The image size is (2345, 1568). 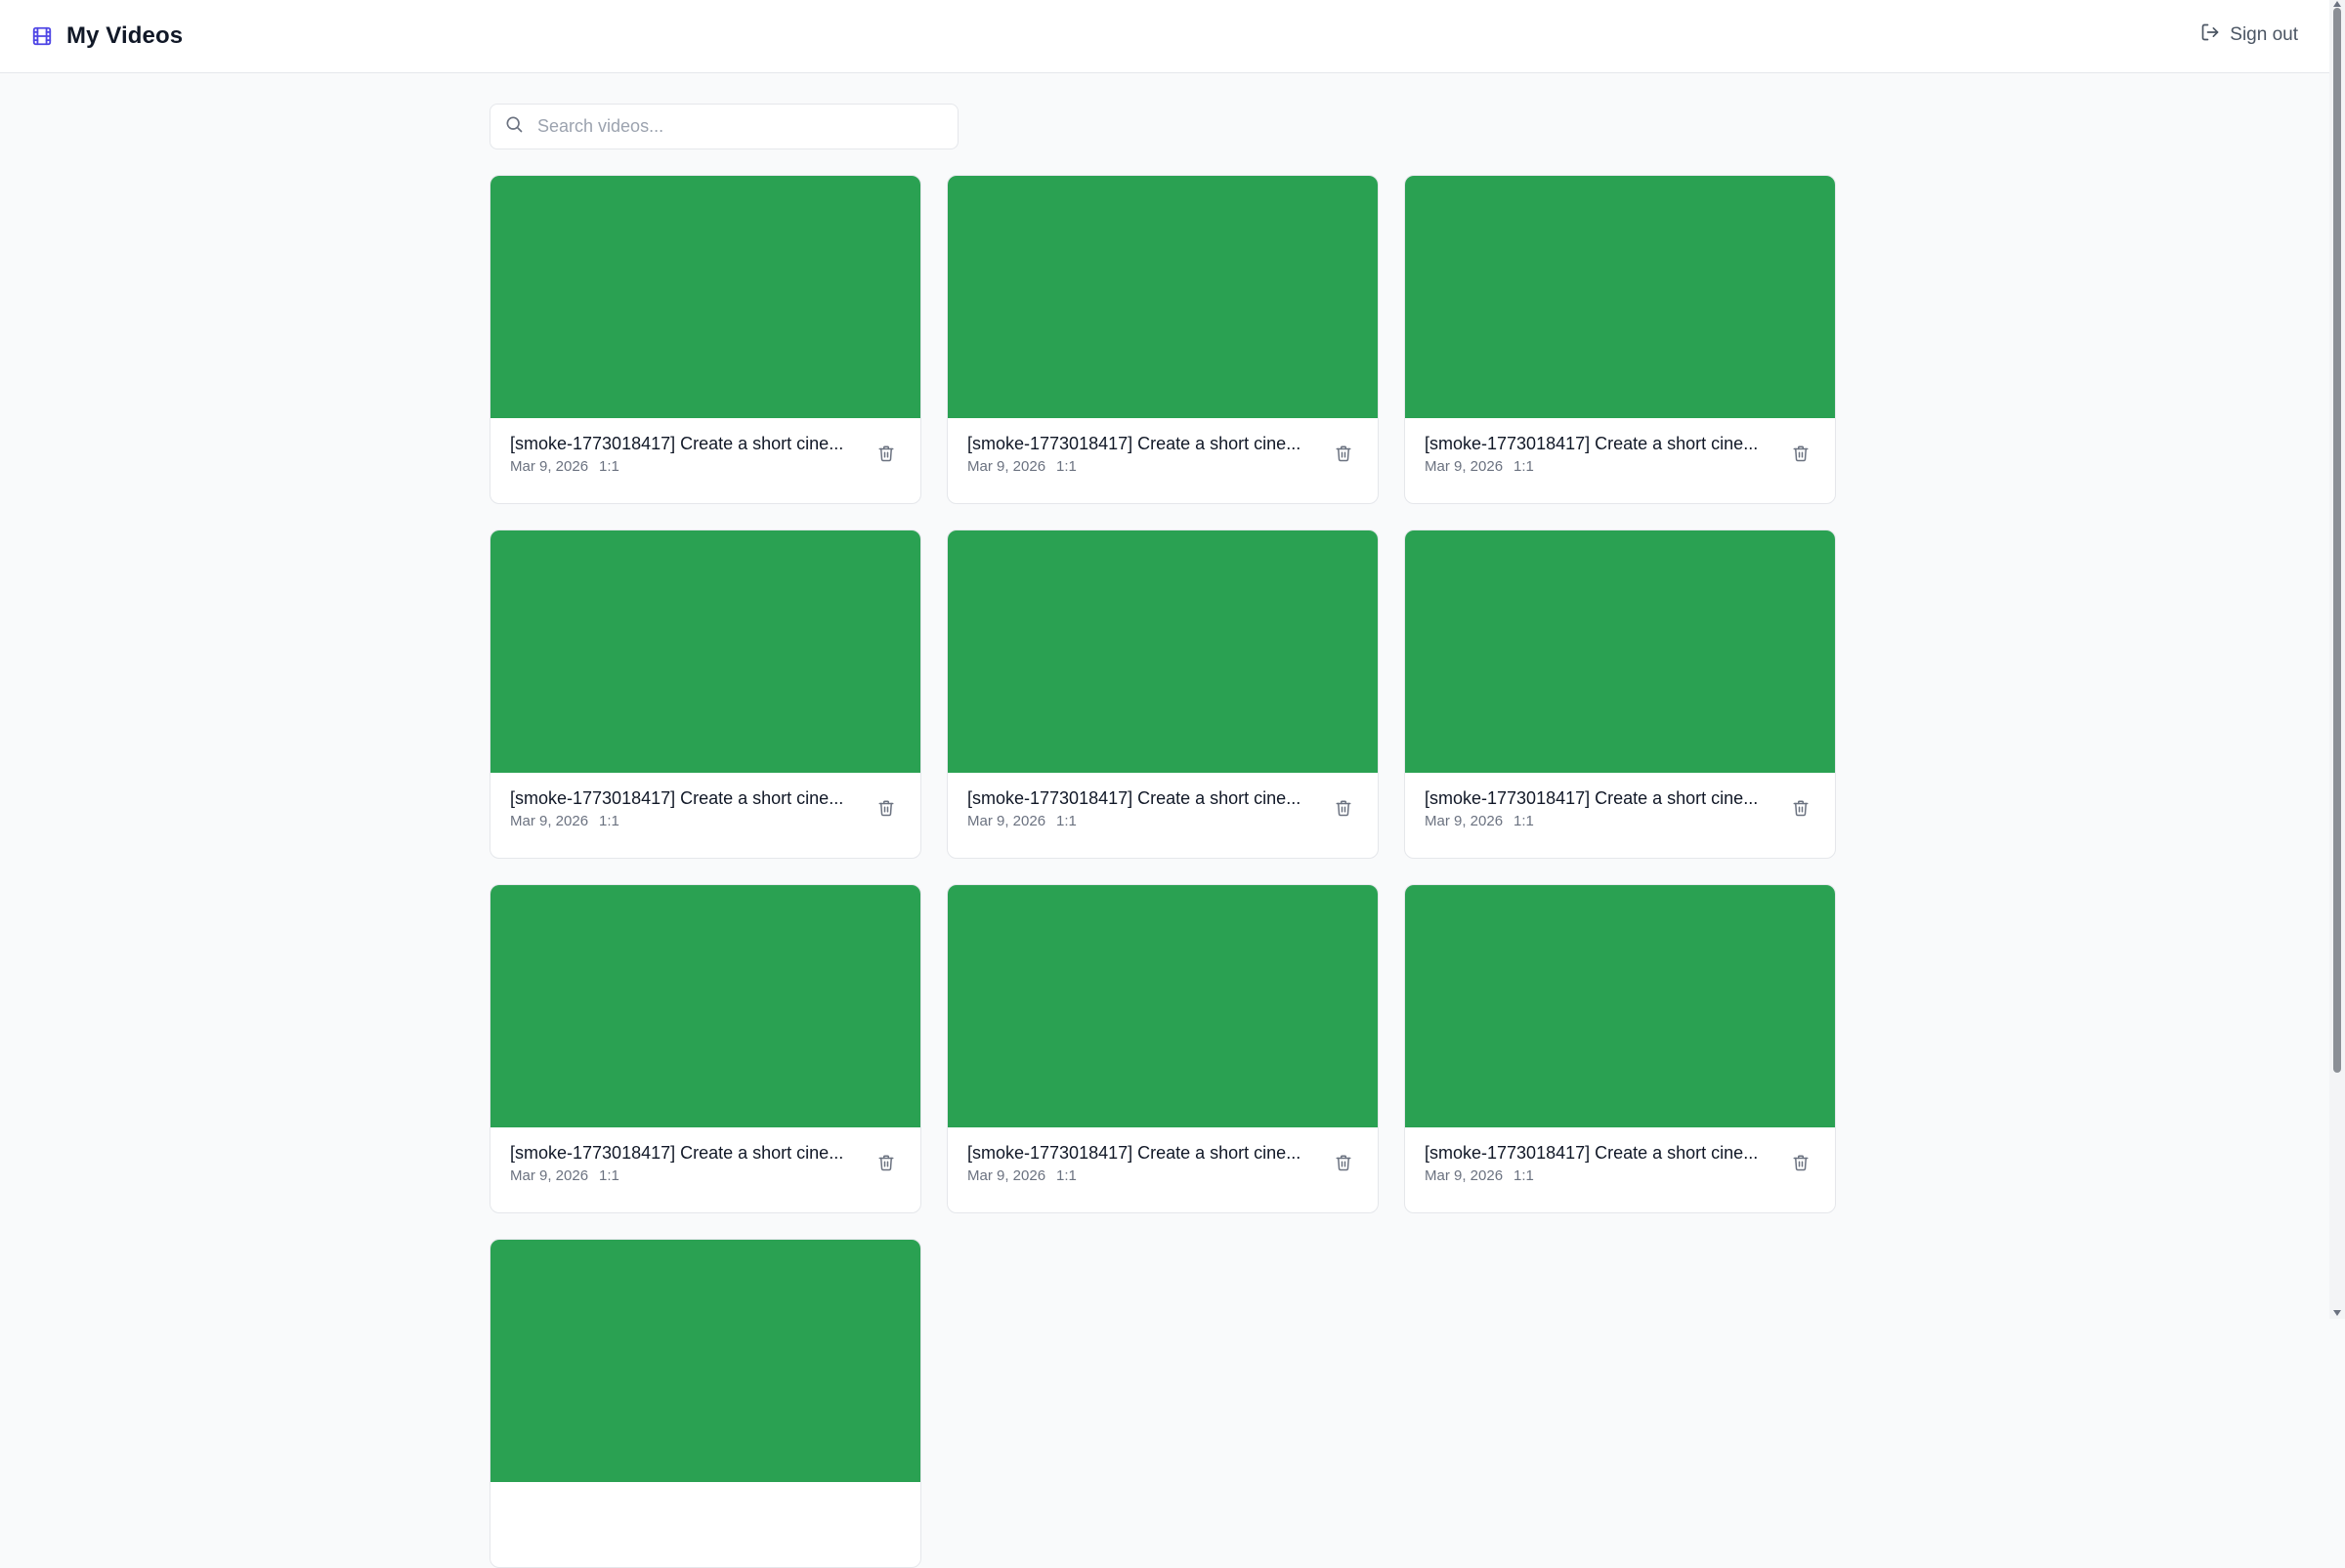 I want to click on search-input, so click(x=732, y=127).